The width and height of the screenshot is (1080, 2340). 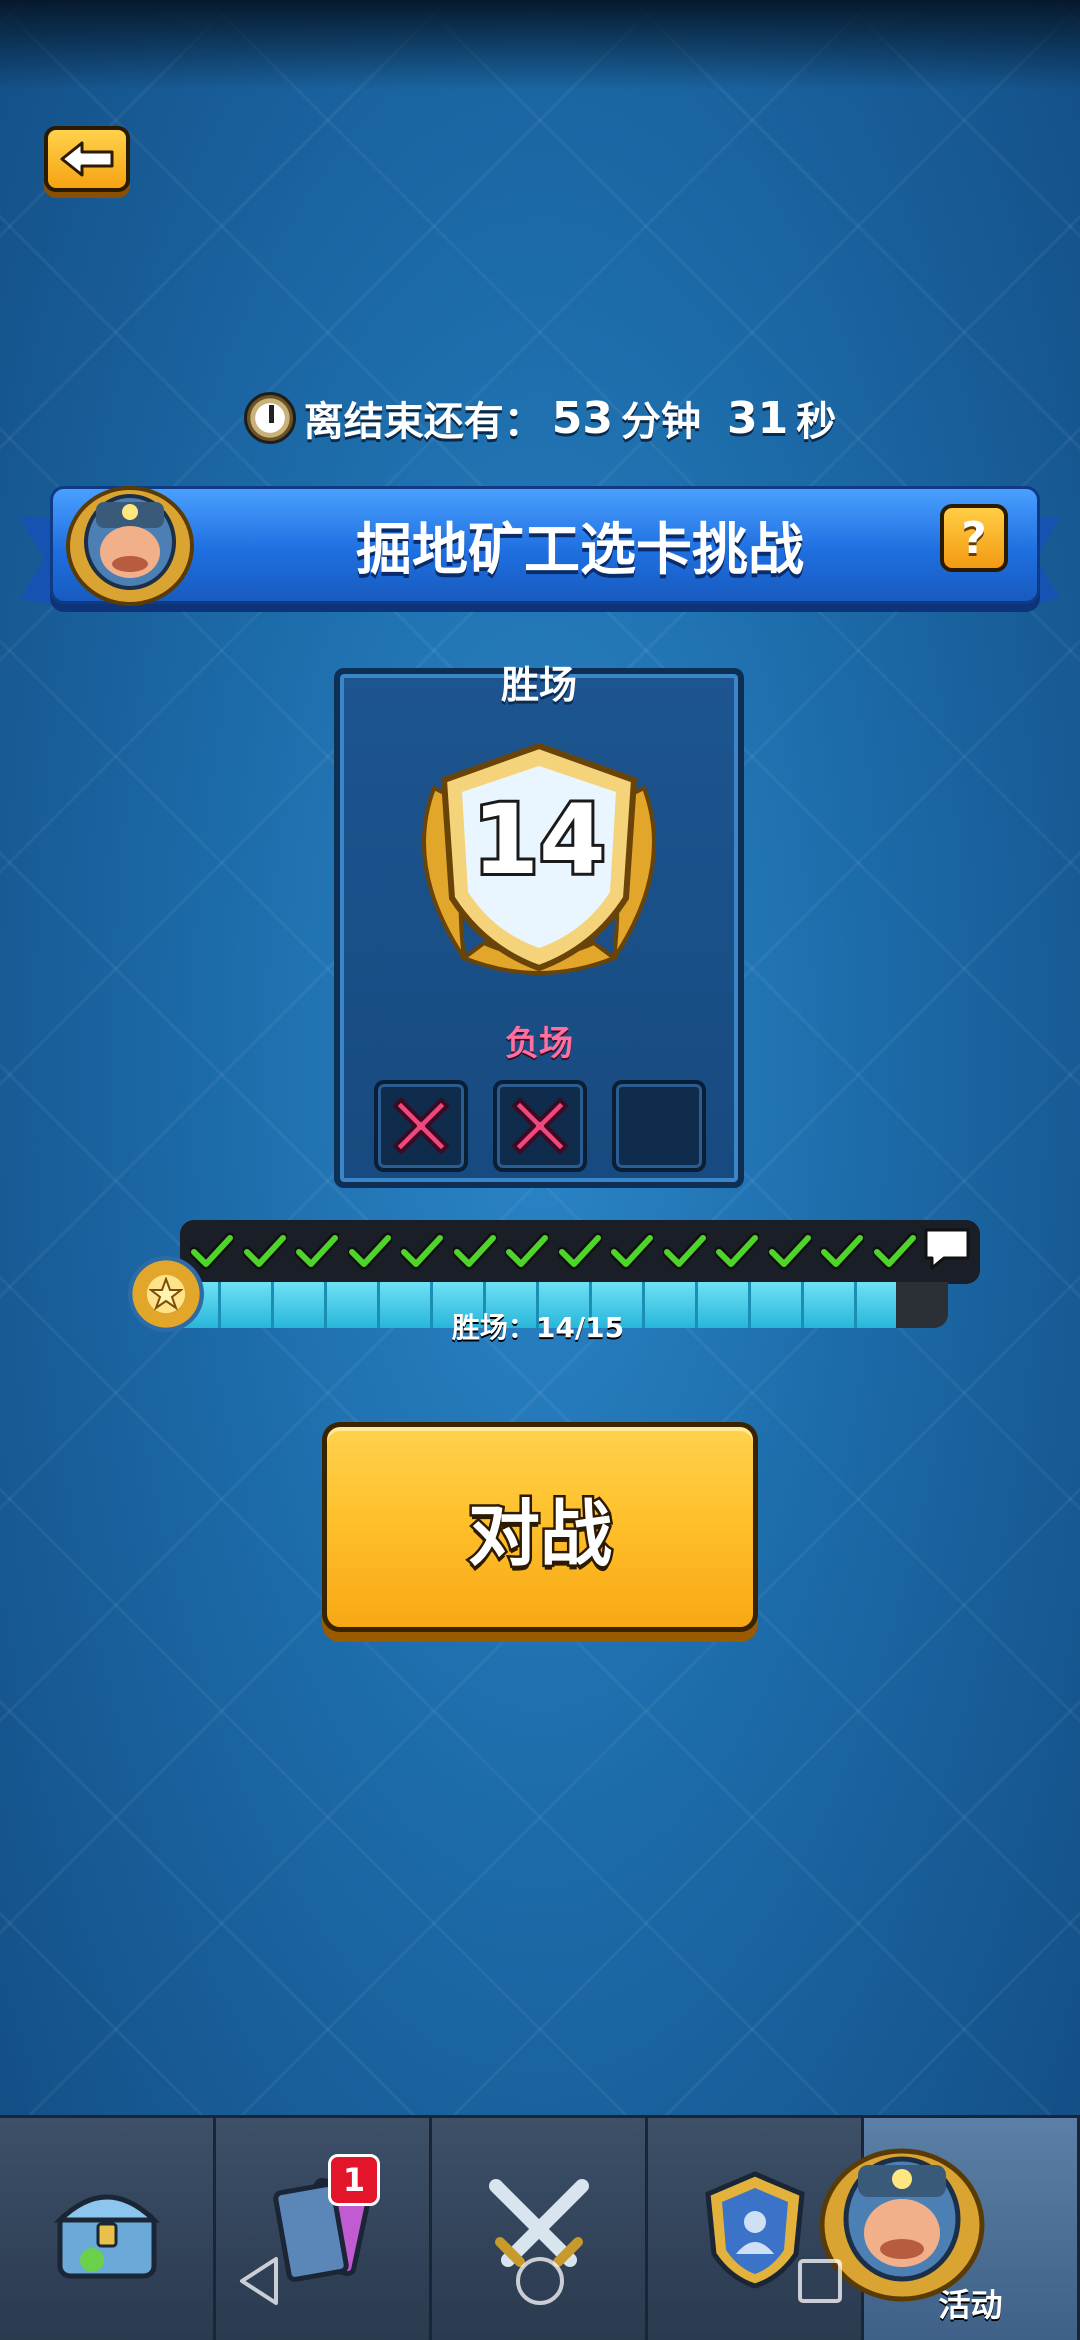 I want to click on chest-icon, so click(x=106, y=2236).